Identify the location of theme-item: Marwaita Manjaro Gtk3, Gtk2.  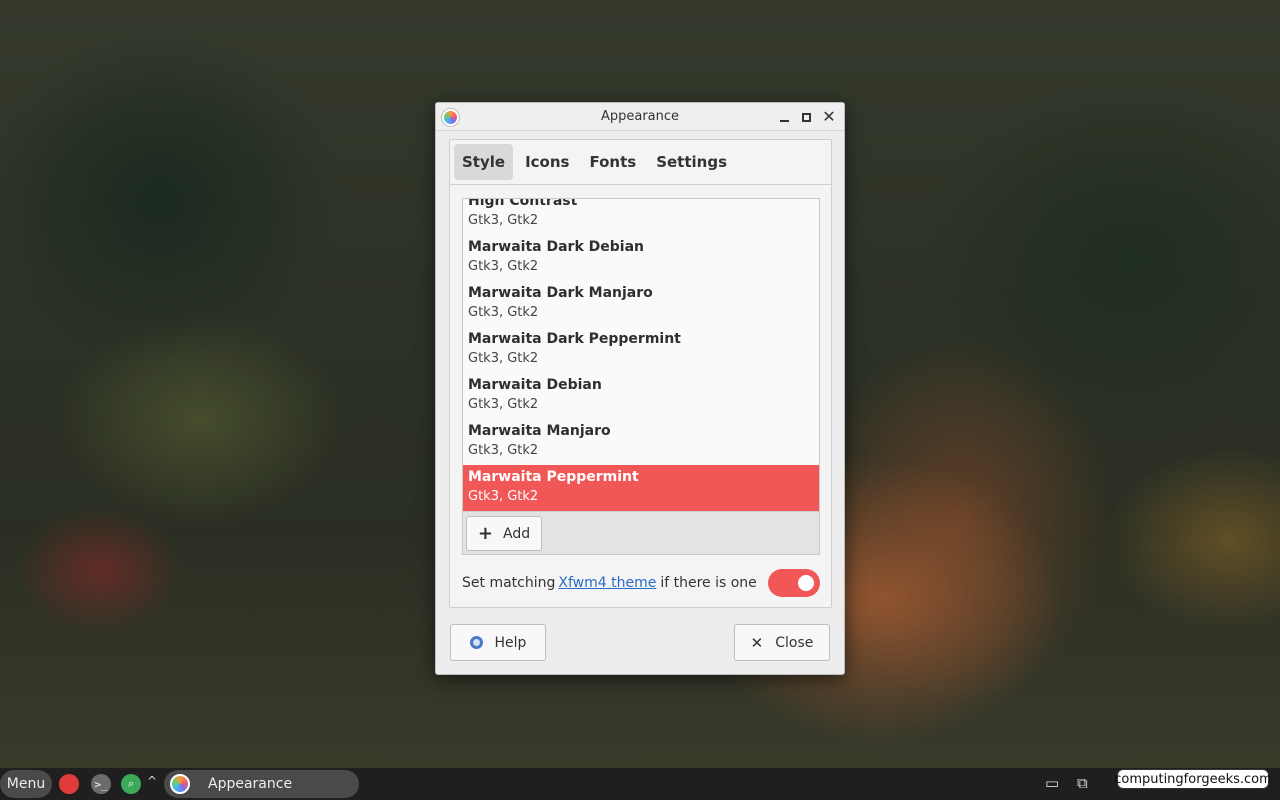
(641, 442).